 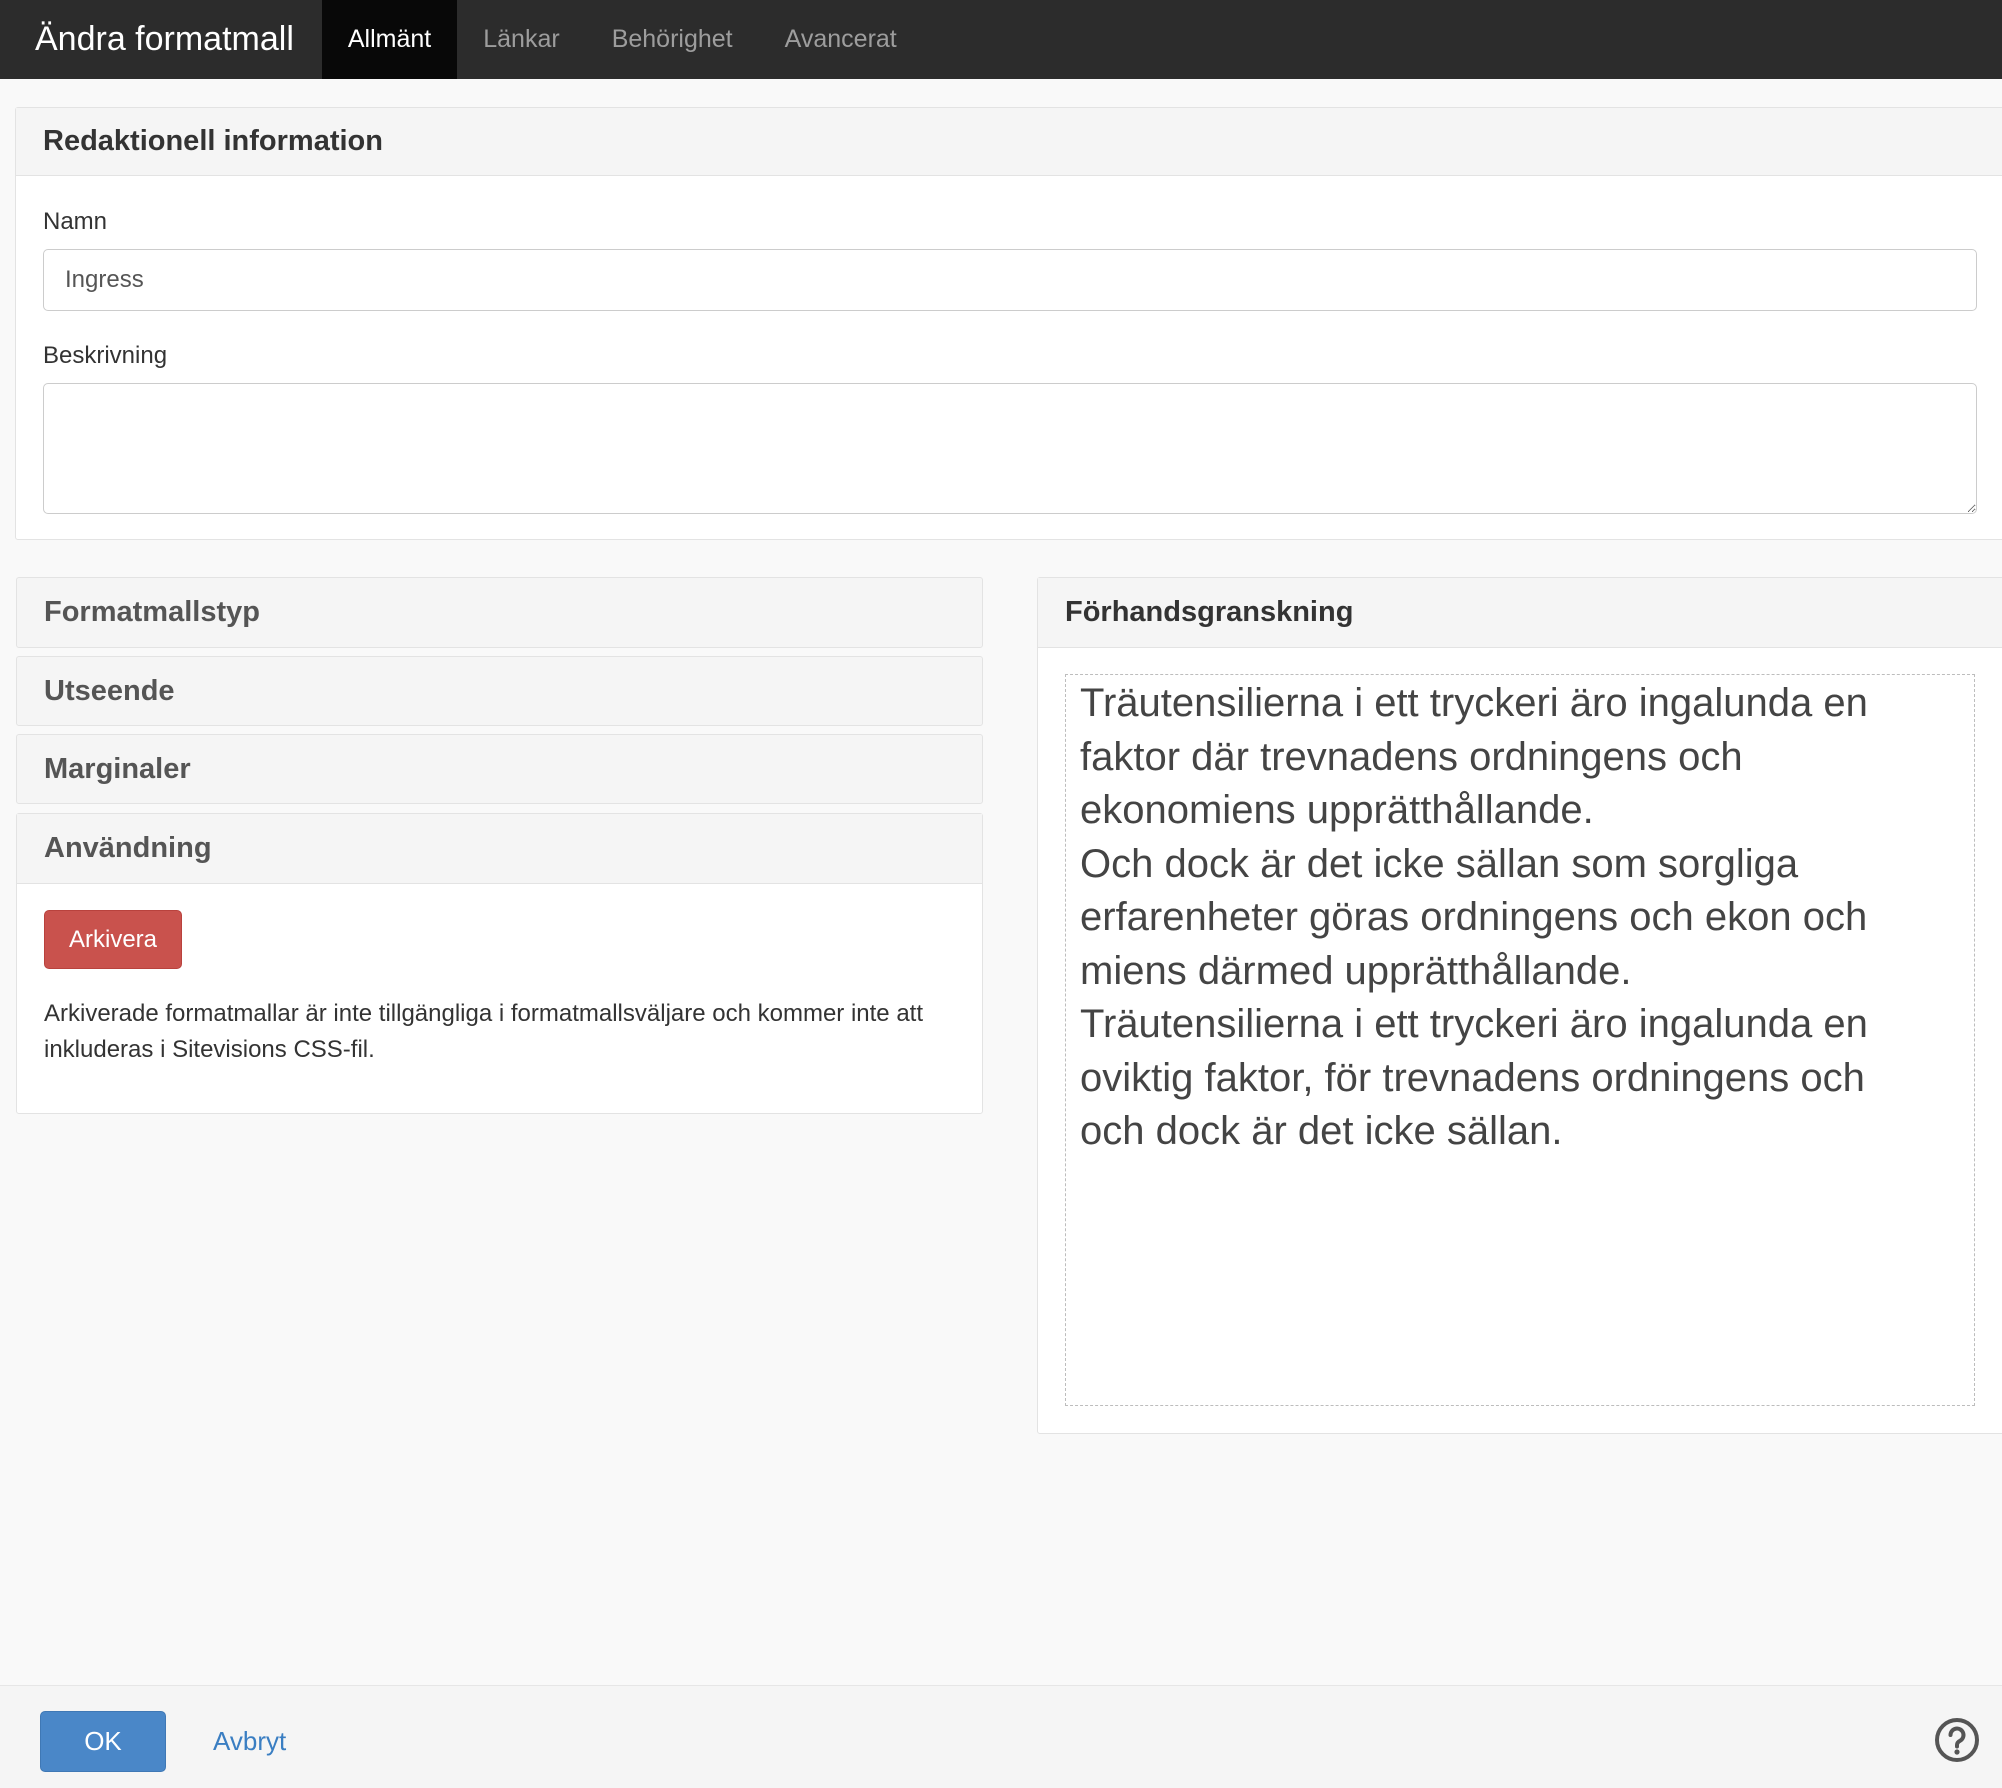 What do you see at coordinates (672, 39) in the screenshot?
I see `tab-behorighet: Behörighet` at bounding box center [672, 39].